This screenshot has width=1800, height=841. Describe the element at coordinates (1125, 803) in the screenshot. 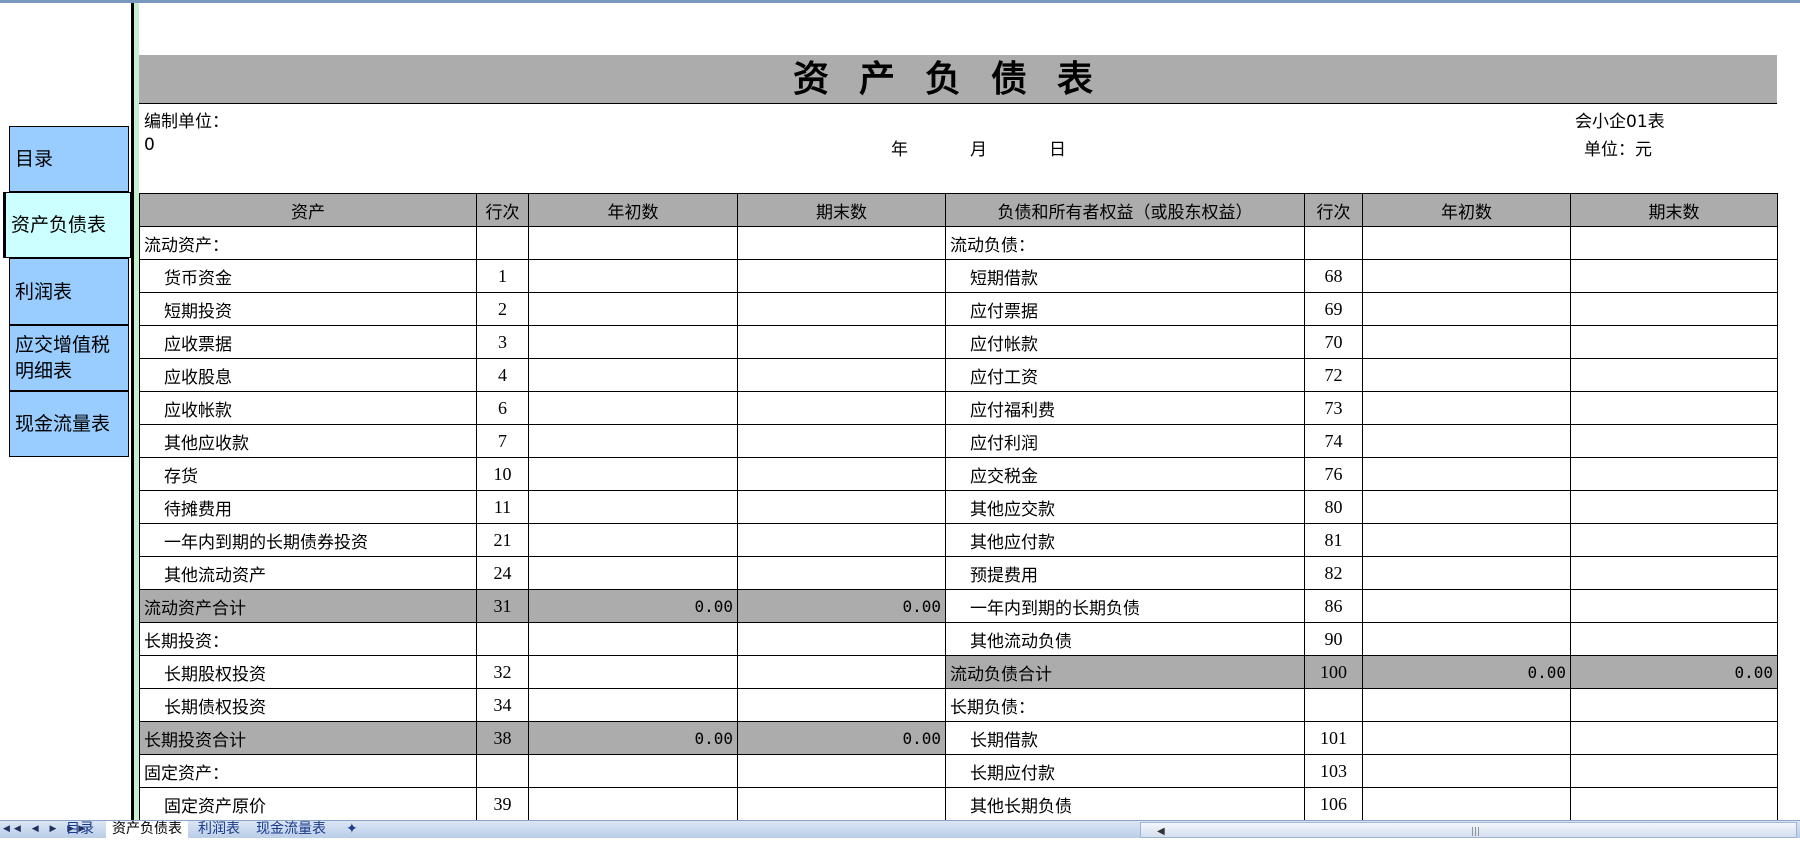

I see `right-item-name: 其他长期负债` at that location.